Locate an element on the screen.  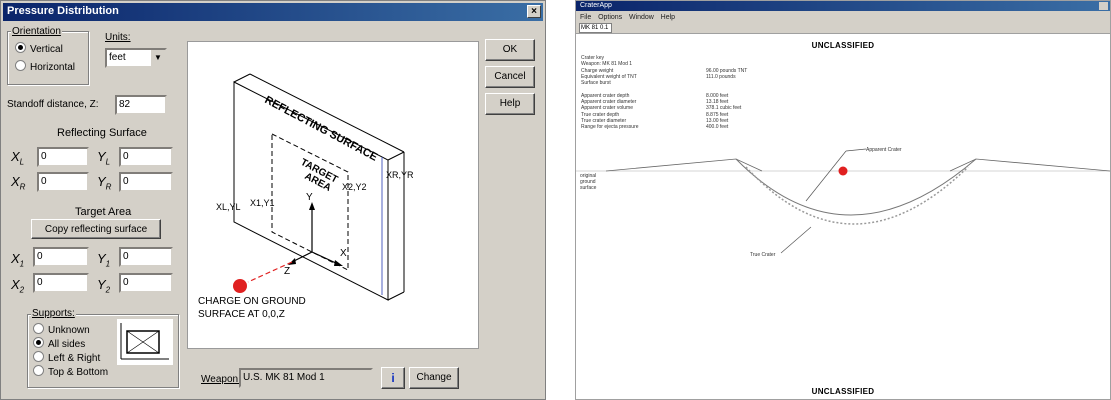
orientation-group is located at coordinates (48, 58).